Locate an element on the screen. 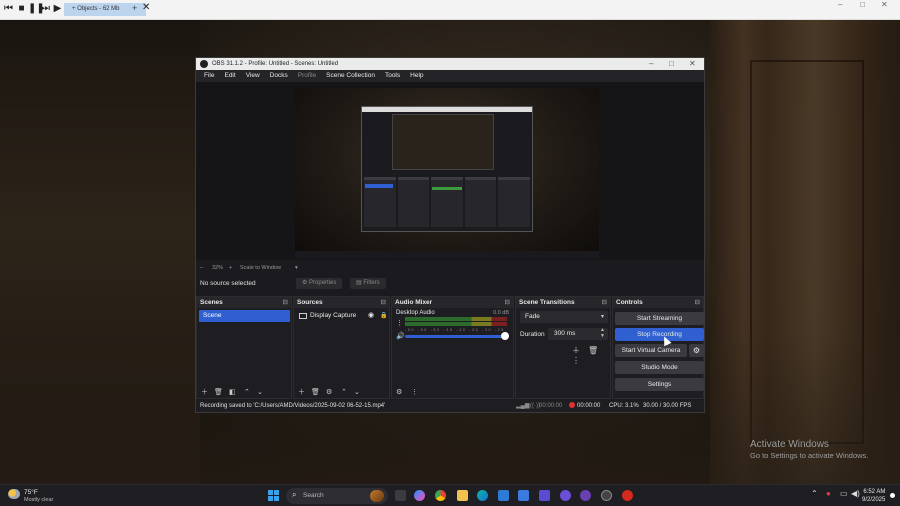  menu-docks: Docks is located at coordinates (279, 76).